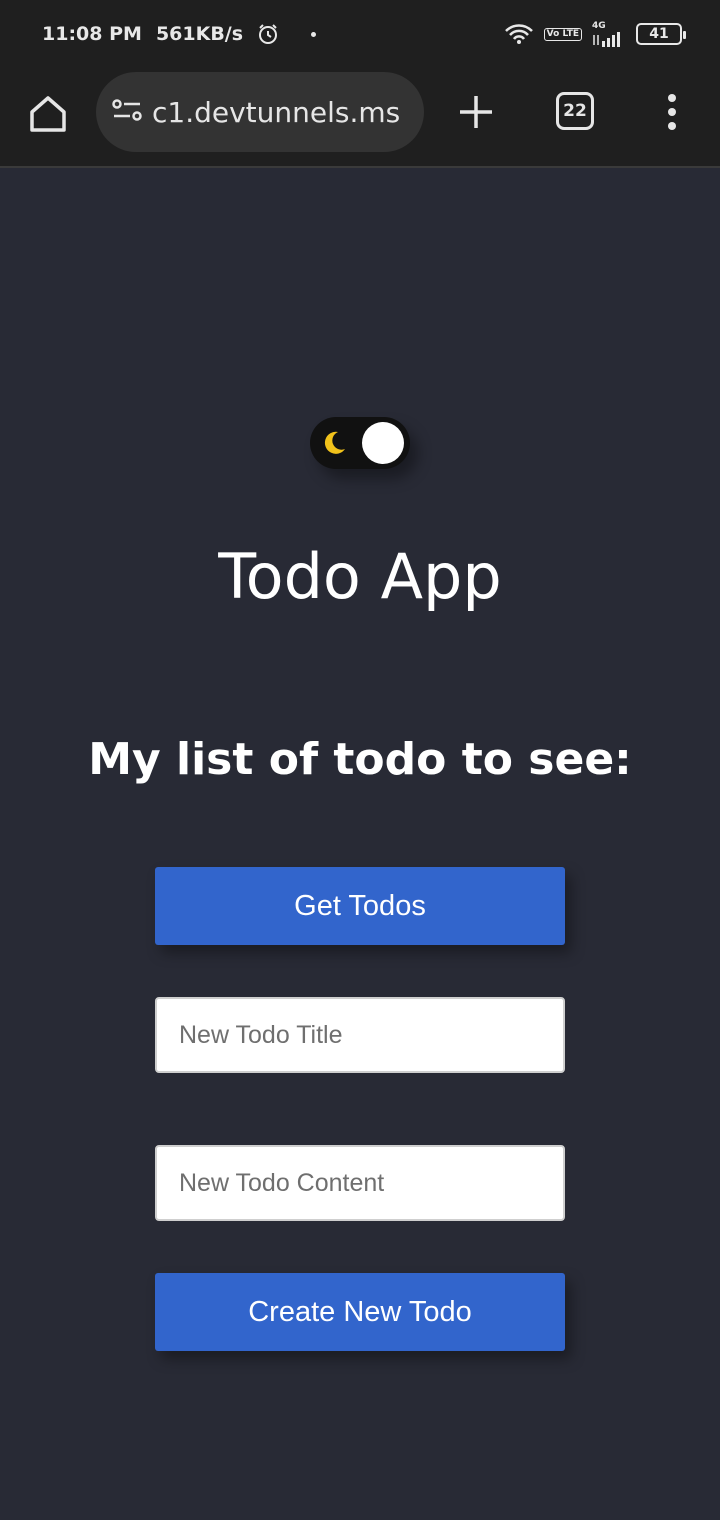 This screenshot has width=720, height=1520. What do you see at coordinates (360, 1183) in the screenshot?
I see `todo-content-input` at bounding box center [360, 1183].